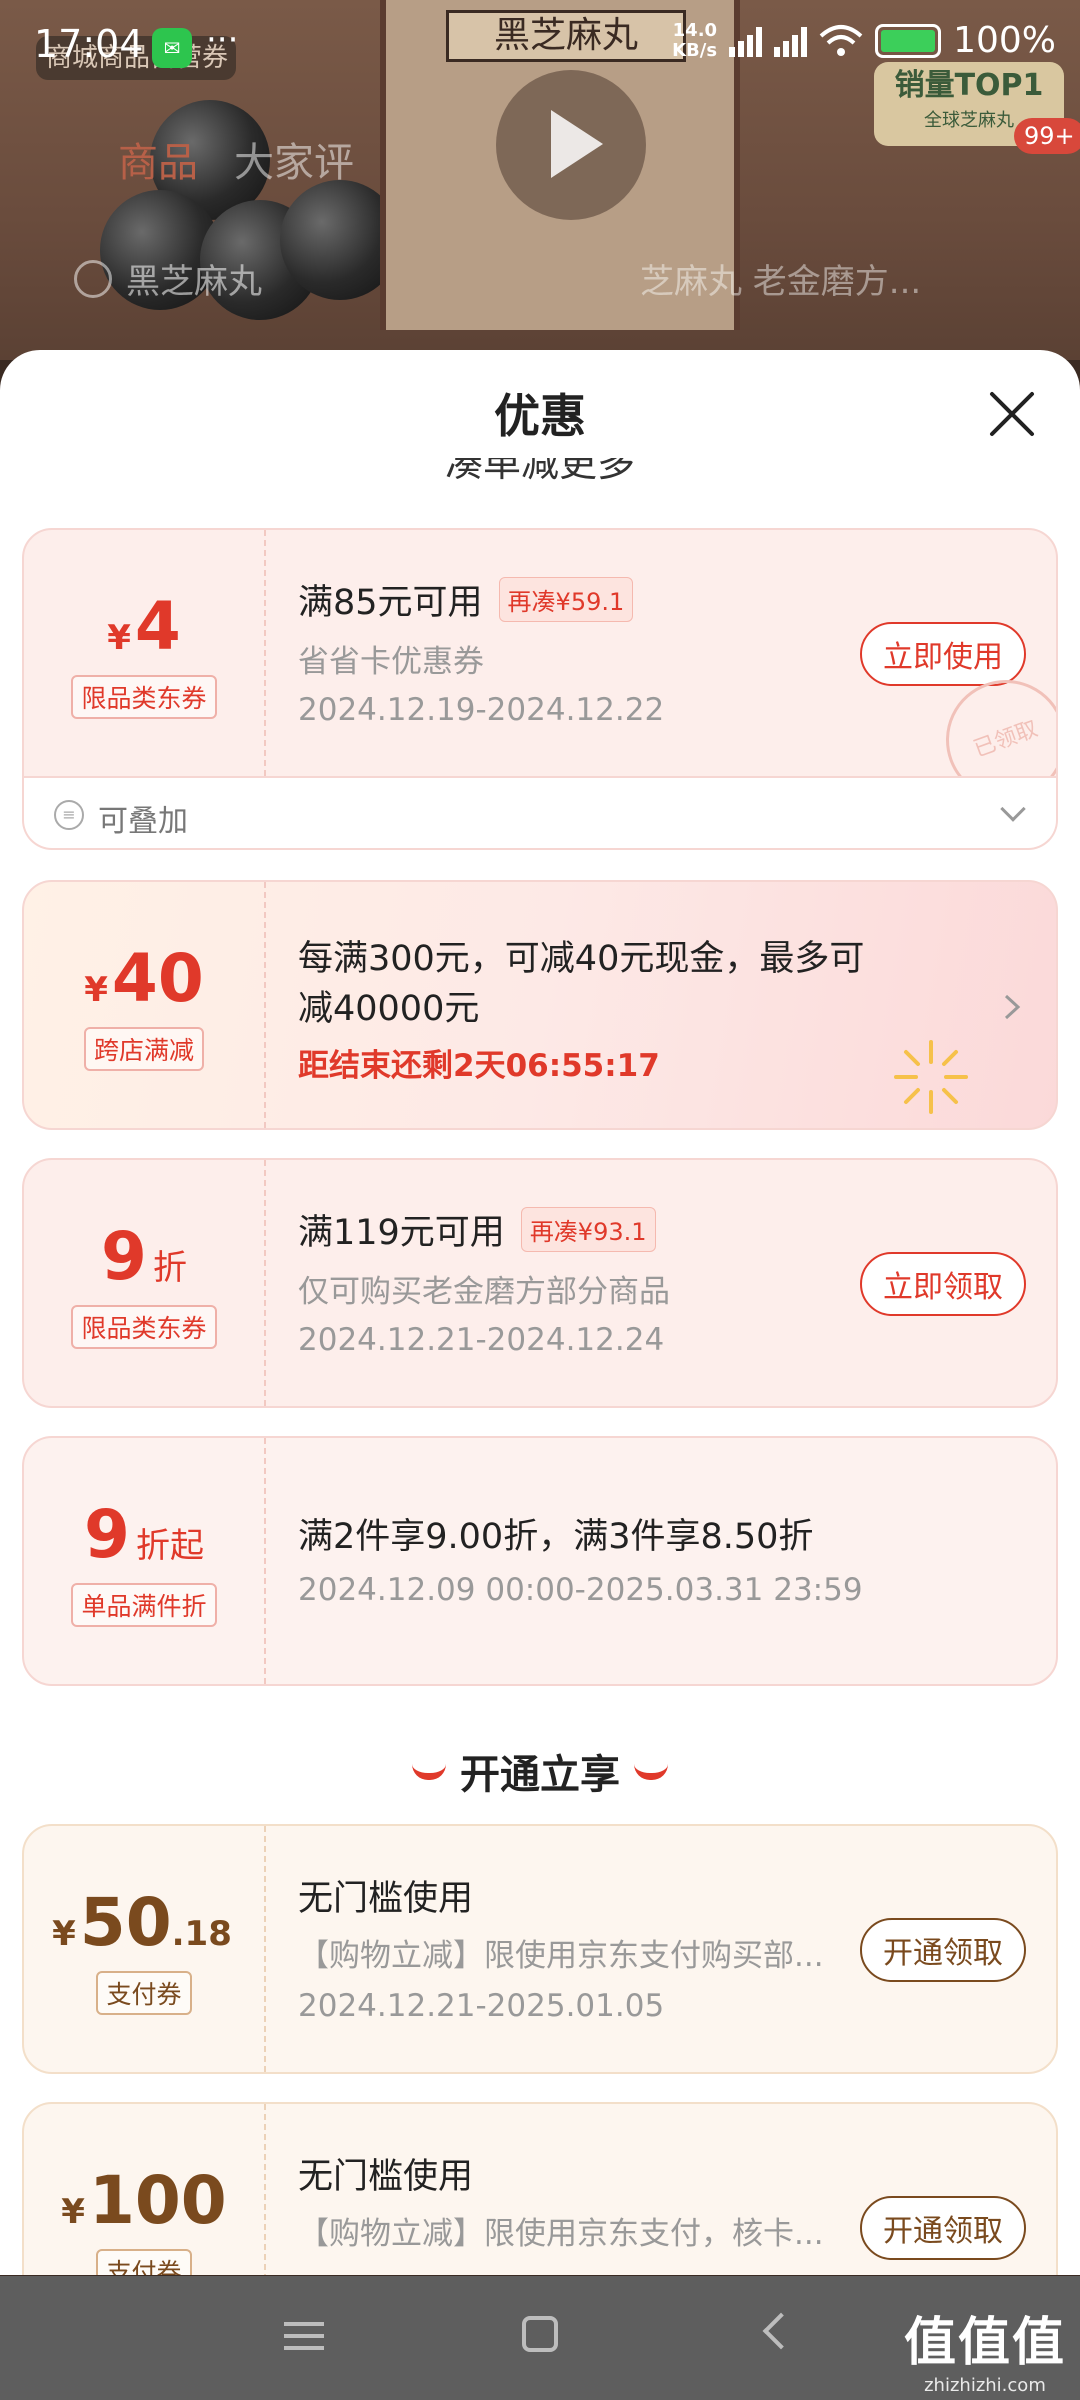  I want to click on sheet-title: 优惠, so click(540, 416).